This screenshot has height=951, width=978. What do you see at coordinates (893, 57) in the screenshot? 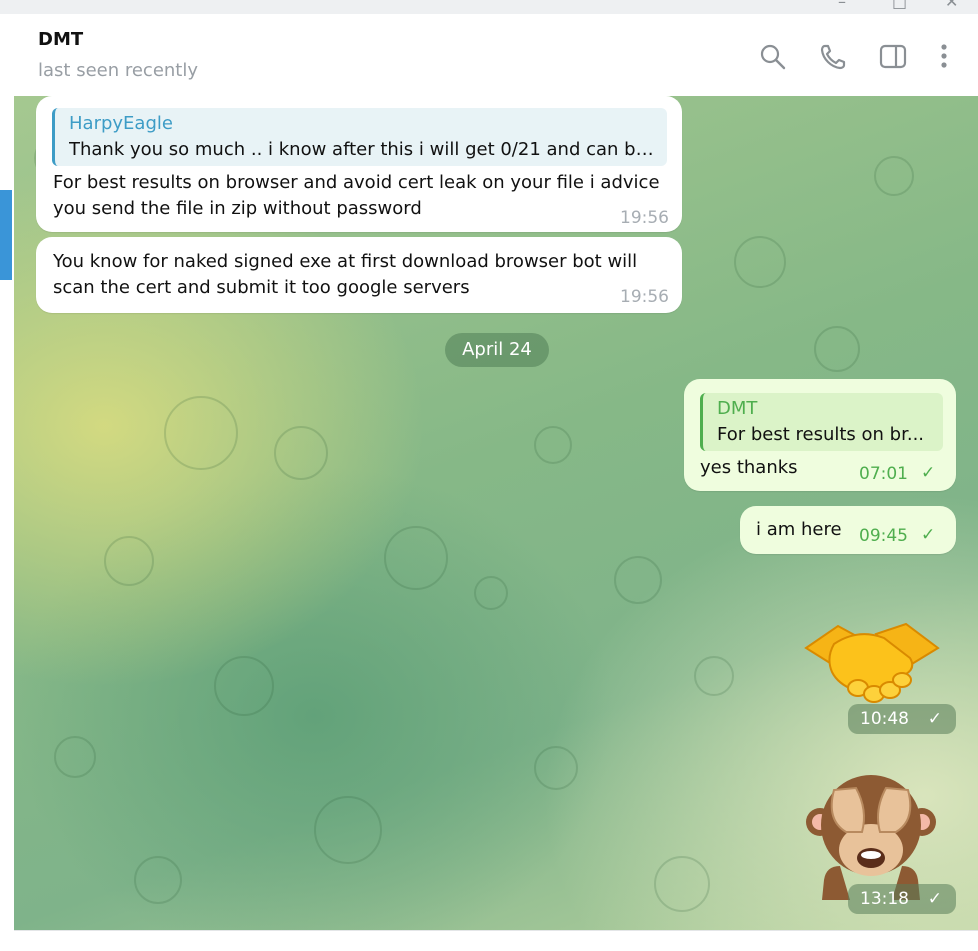
I see `sidebar-panel-icon` at bounding box center [893, 57].